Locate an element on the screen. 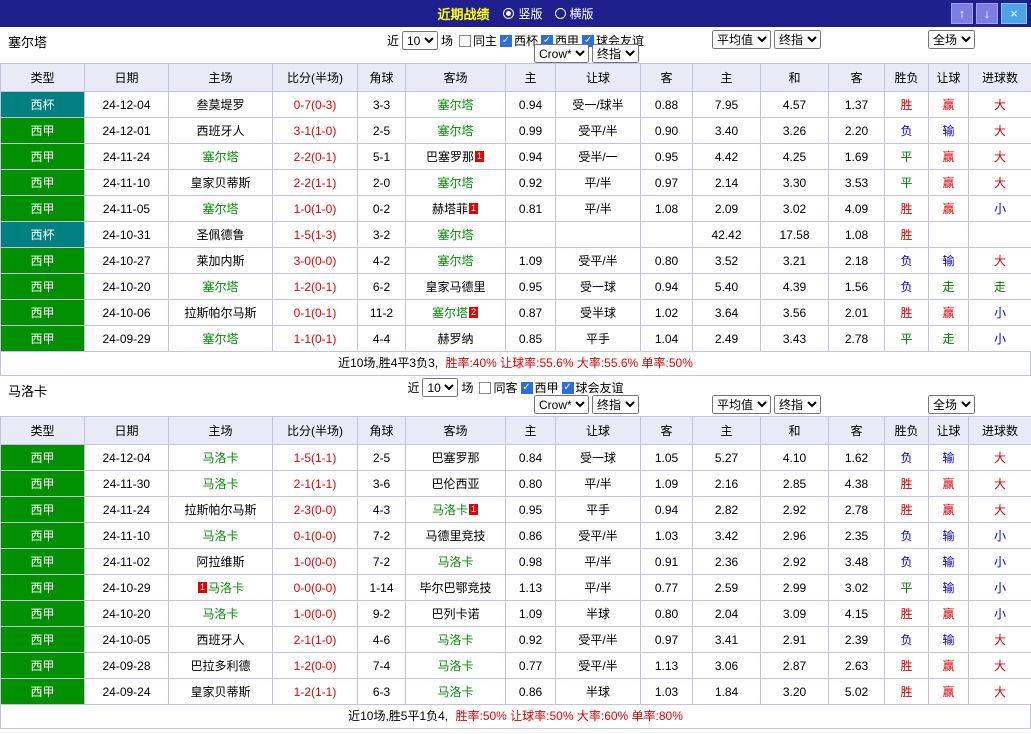 Image resolution: width=1031 pixels, height=734 pixels. away-team-cell: 马德里竞技 is located at coordinates (455, 535).